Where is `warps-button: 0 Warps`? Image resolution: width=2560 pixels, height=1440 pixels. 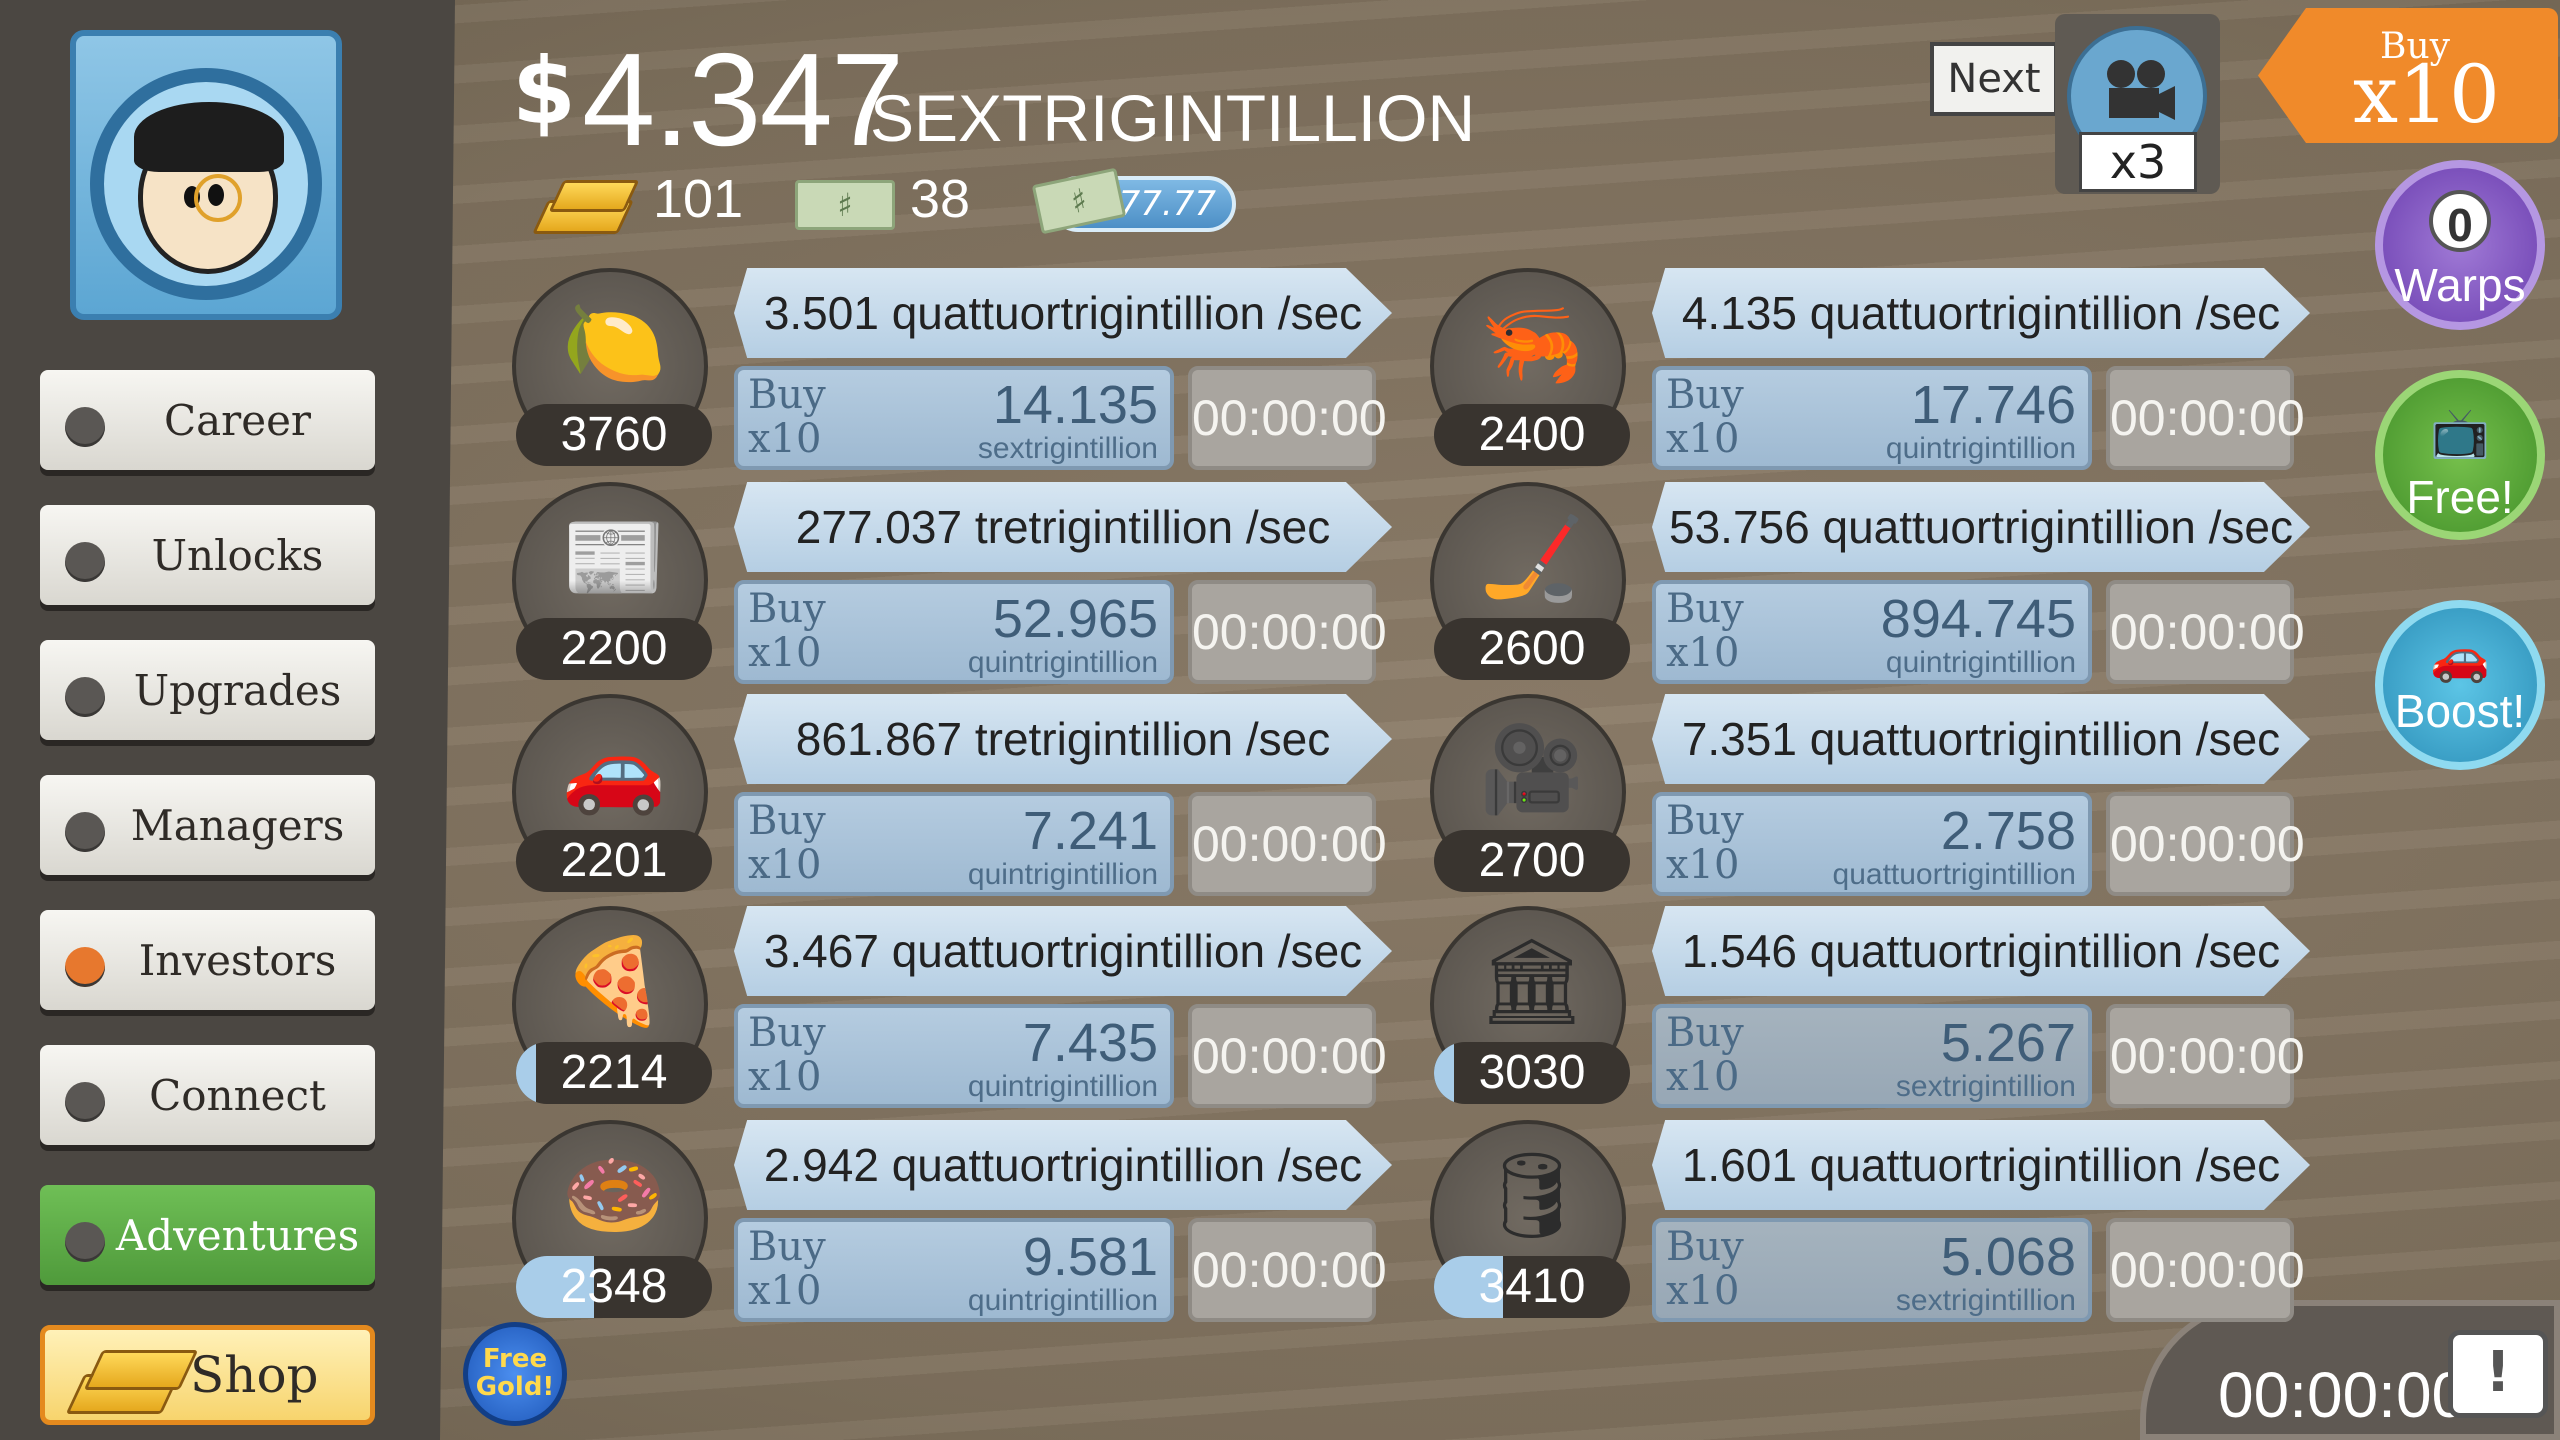
warps-button: 0 Warps is located at coordinates (2460, 245).